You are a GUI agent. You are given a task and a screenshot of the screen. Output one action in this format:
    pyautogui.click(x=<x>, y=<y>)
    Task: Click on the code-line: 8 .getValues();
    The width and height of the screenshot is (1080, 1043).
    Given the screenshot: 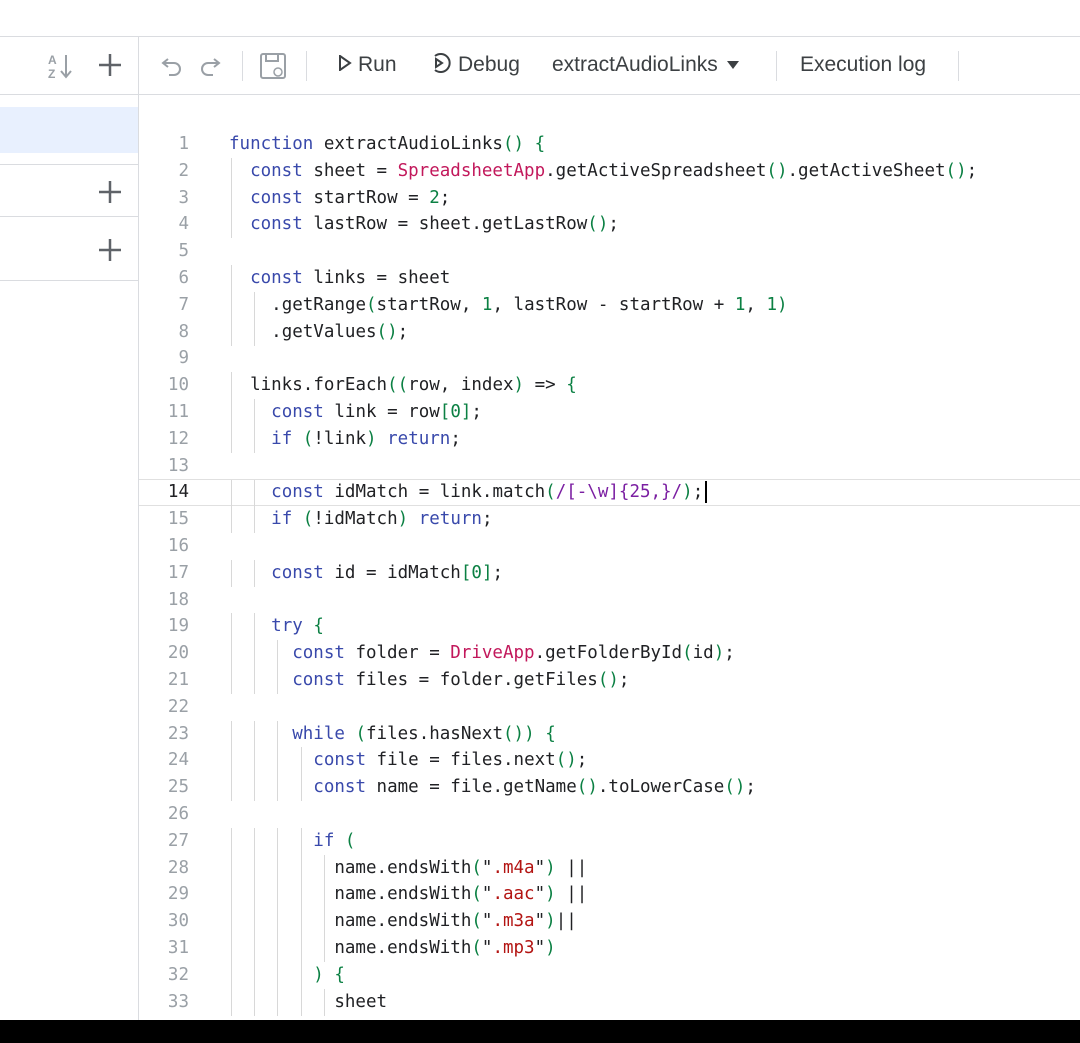 What is the action you would take?
    pyautogui.click(x=609, y=332)
    